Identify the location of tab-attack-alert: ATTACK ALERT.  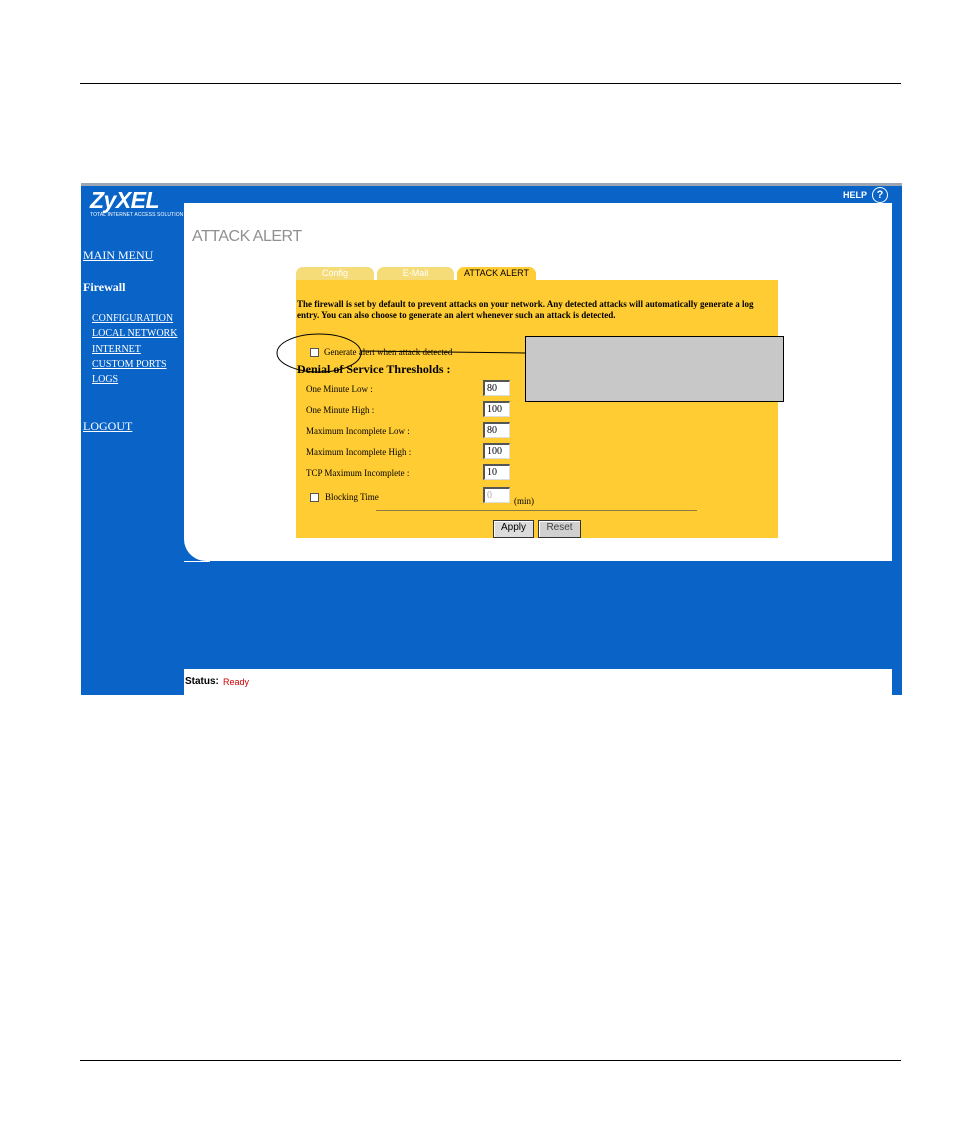
(496, 273).